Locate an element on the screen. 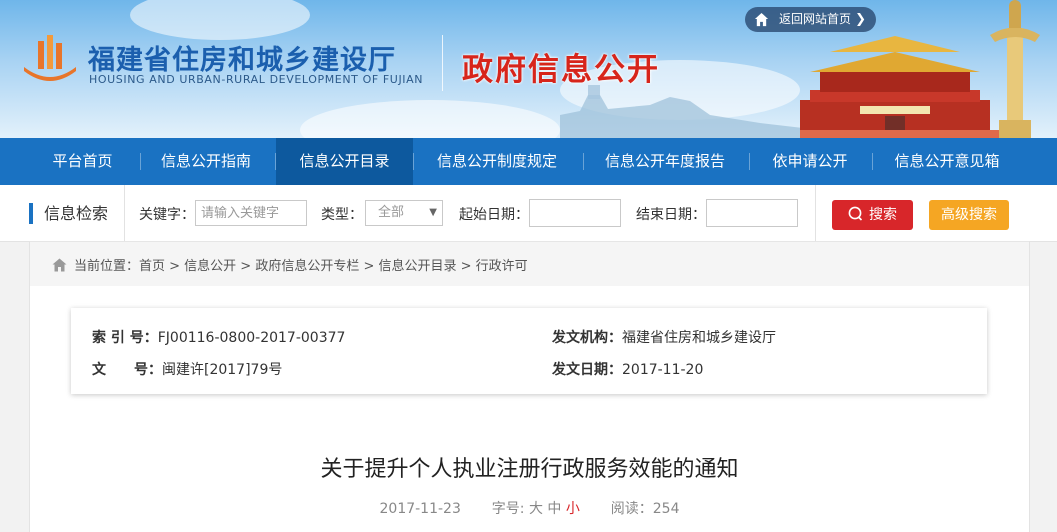  house-icon is located at coordinates (59, 265).